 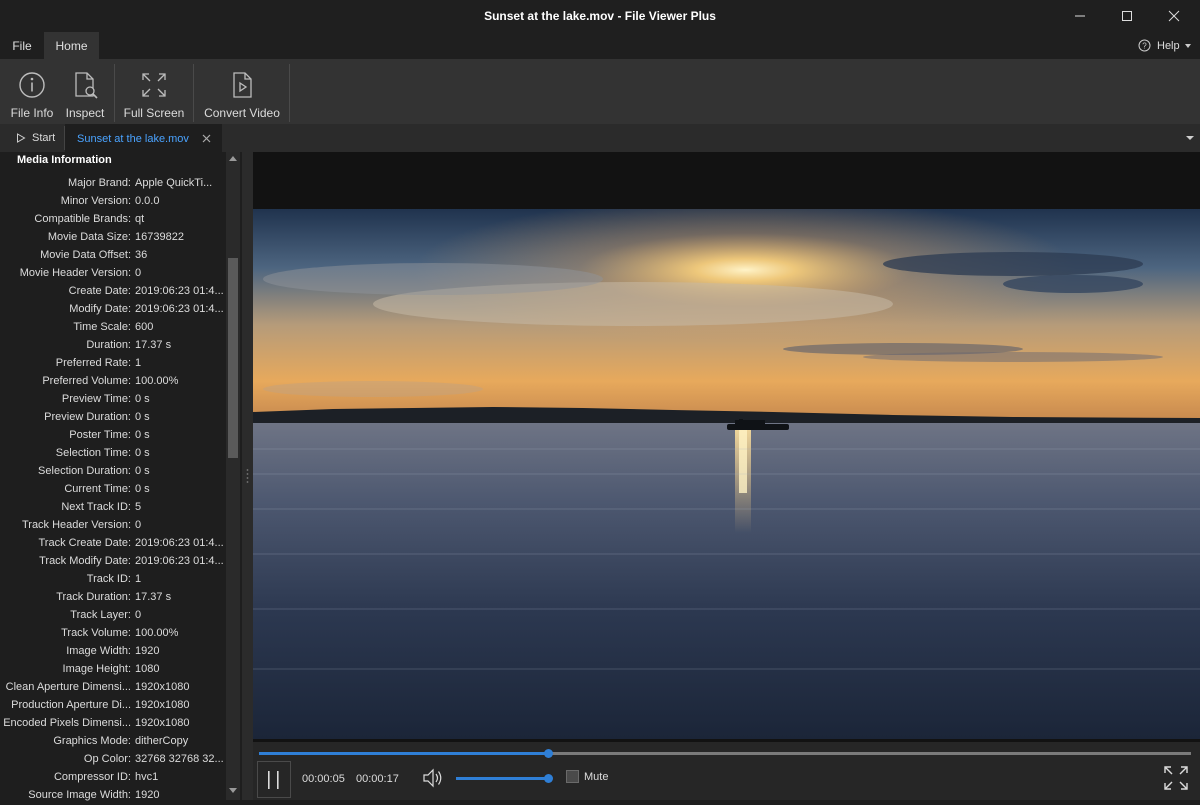 I want to click on scrollbar, so click(x=233, y=476).